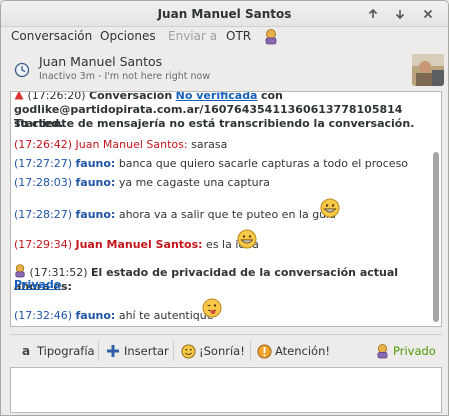 This screenshot has height=416, width=449. I want to click on private-link: Privado, so click(37, 284).